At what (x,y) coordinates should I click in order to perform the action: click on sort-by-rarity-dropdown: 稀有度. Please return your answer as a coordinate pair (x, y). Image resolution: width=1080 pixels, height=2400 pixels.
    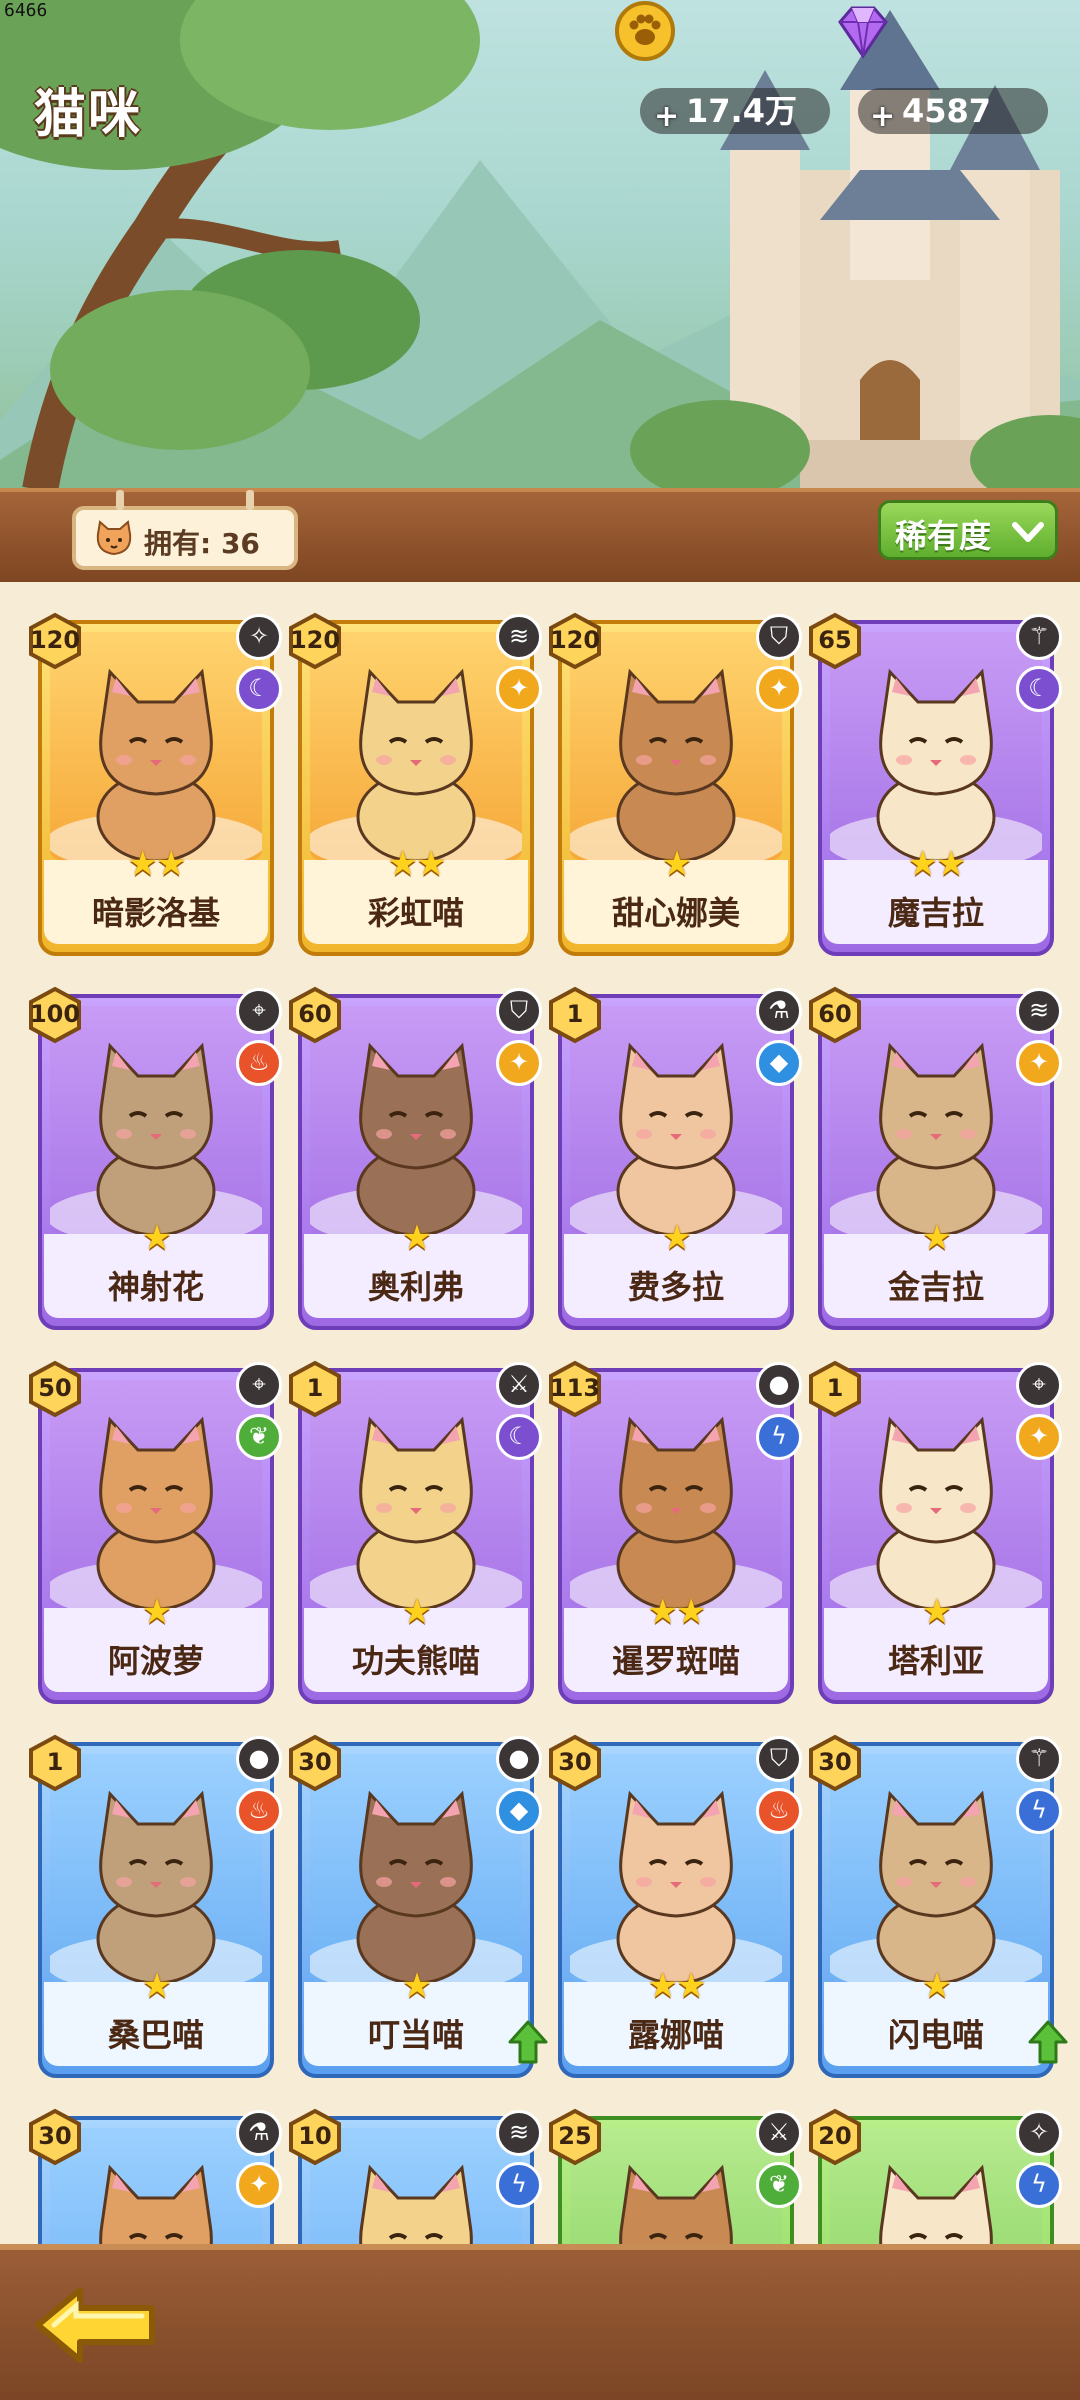
    Looking at the image, I should click on (968, 530).